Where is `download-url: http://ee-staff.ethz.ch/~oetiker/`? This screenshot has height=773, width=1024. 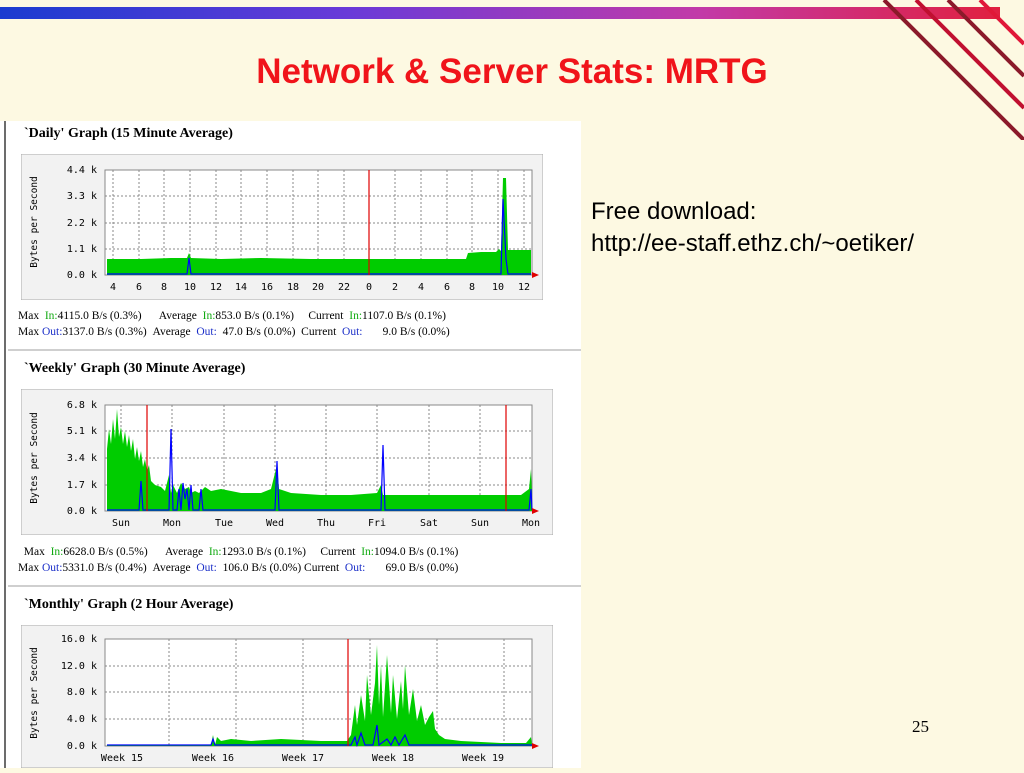 download-url: http://ee-staff.ethz.ch/~oetiker/ is located at coordinates (752, 244).